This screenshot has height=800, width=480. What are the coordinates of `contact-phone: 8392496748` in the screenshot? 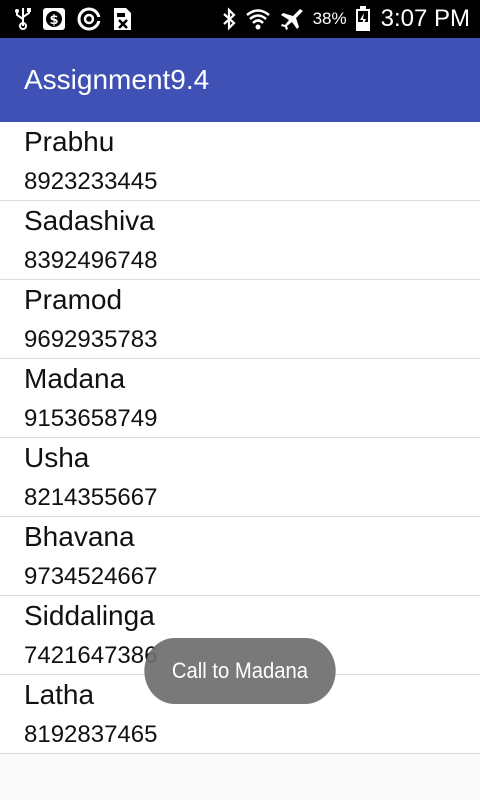 It's located at (91, 260).